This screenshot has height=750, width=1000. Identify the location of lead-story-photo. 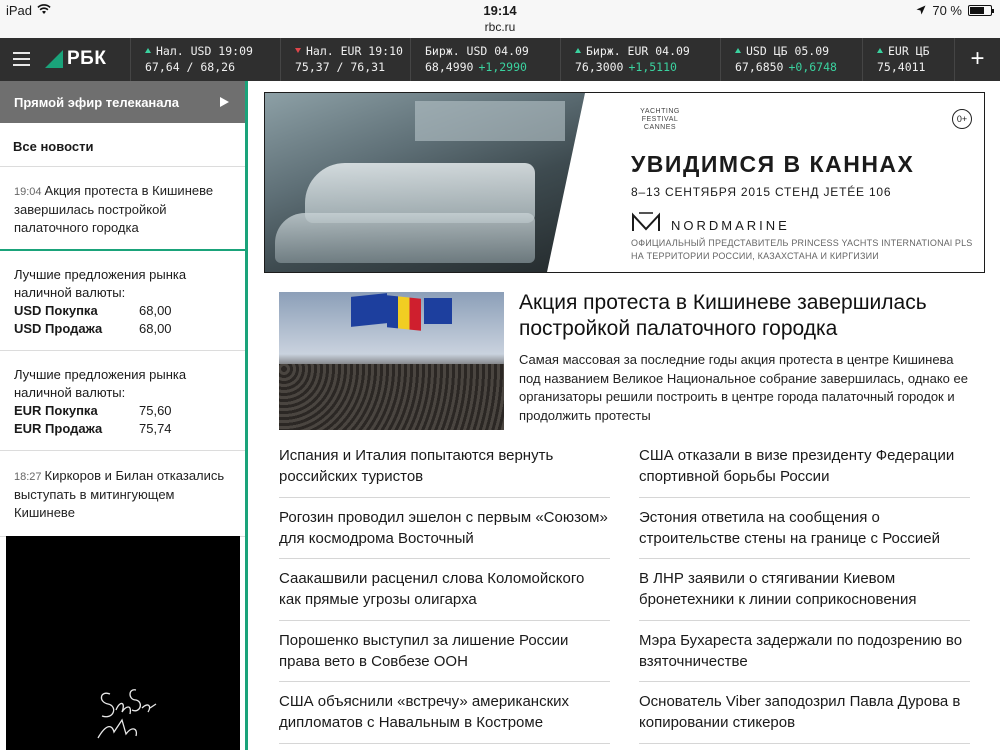
(391, 361).